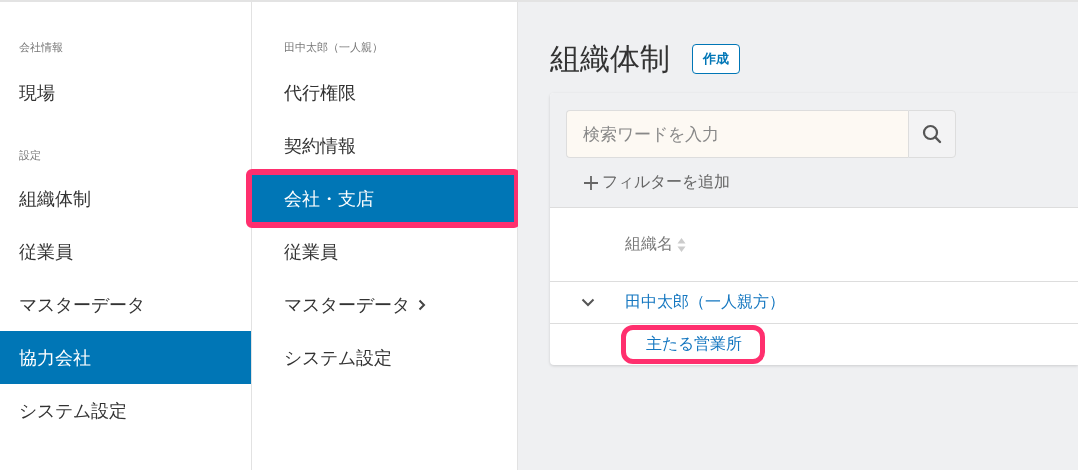 The image size is (1078, 470). I want to click on plus-icon, so click(591, 182).